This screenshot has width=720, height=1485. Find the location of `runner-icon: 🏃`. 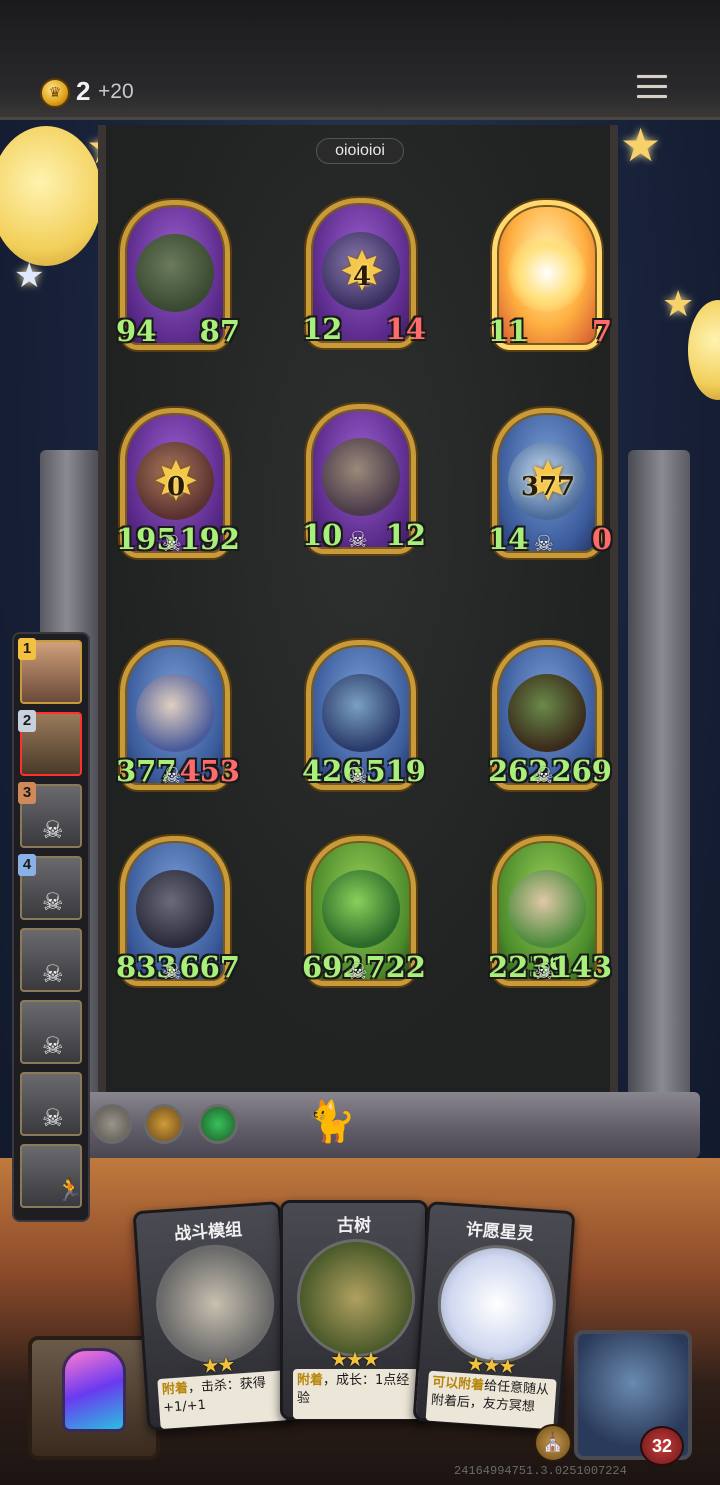

runner-icon: 🏃 is located at coordinates (70, 1190).